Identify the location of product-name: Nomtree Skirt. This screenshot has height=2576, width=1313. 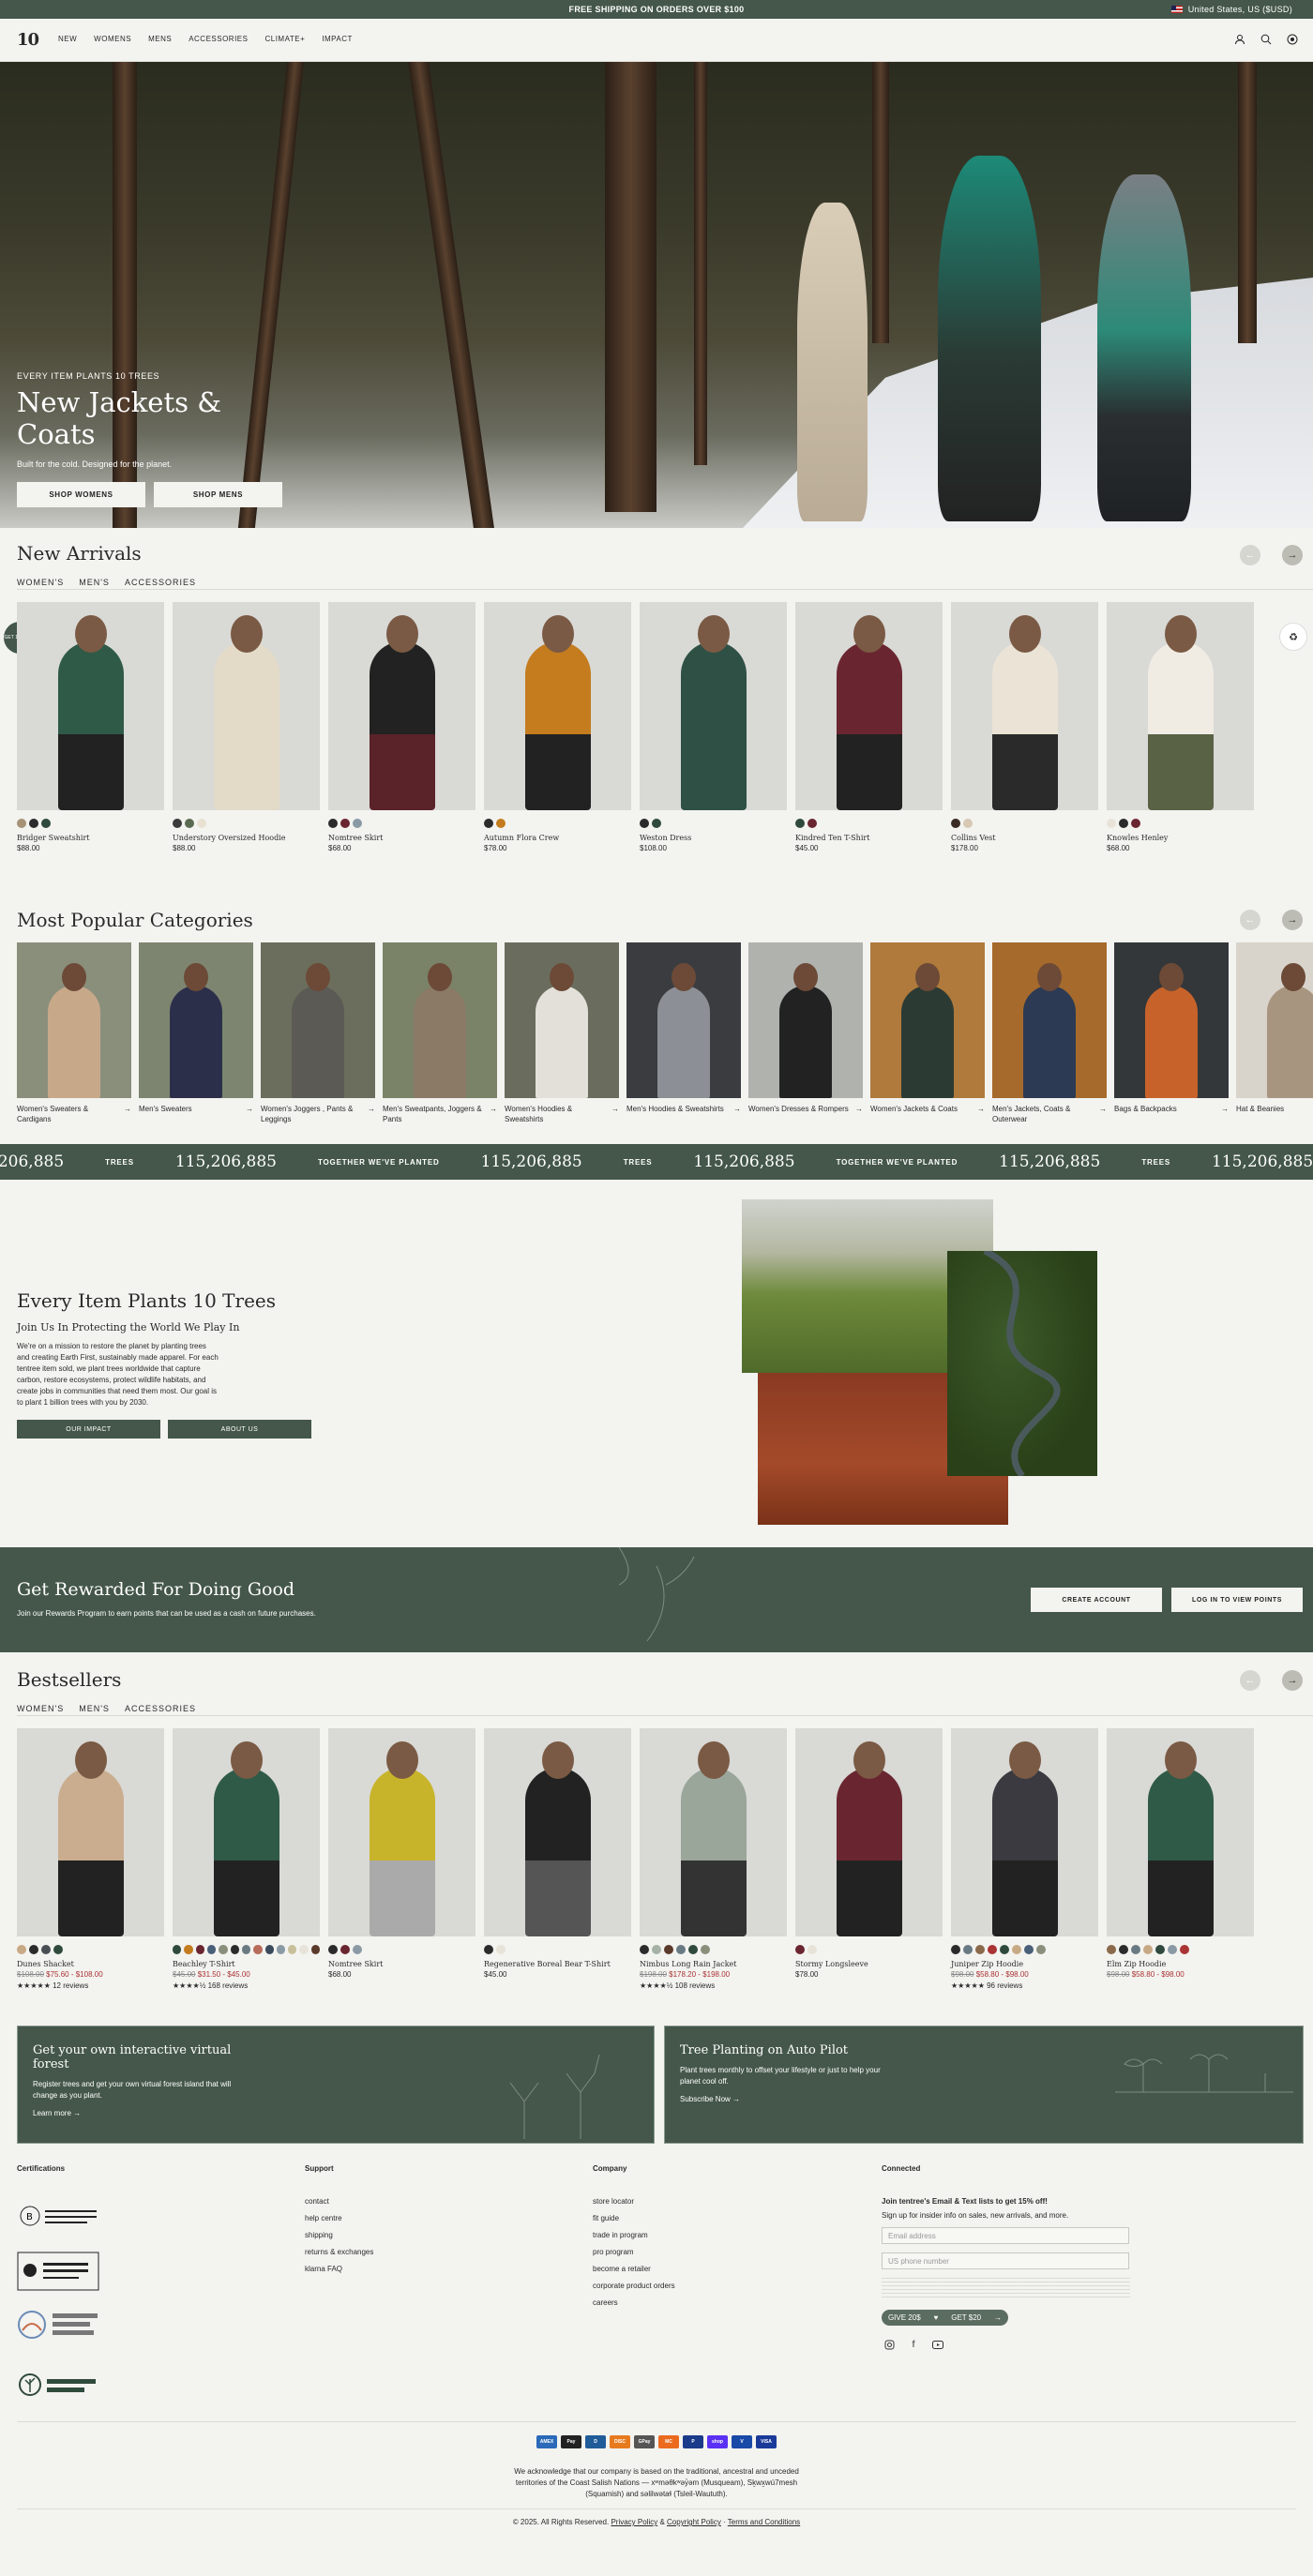
(401, 838).